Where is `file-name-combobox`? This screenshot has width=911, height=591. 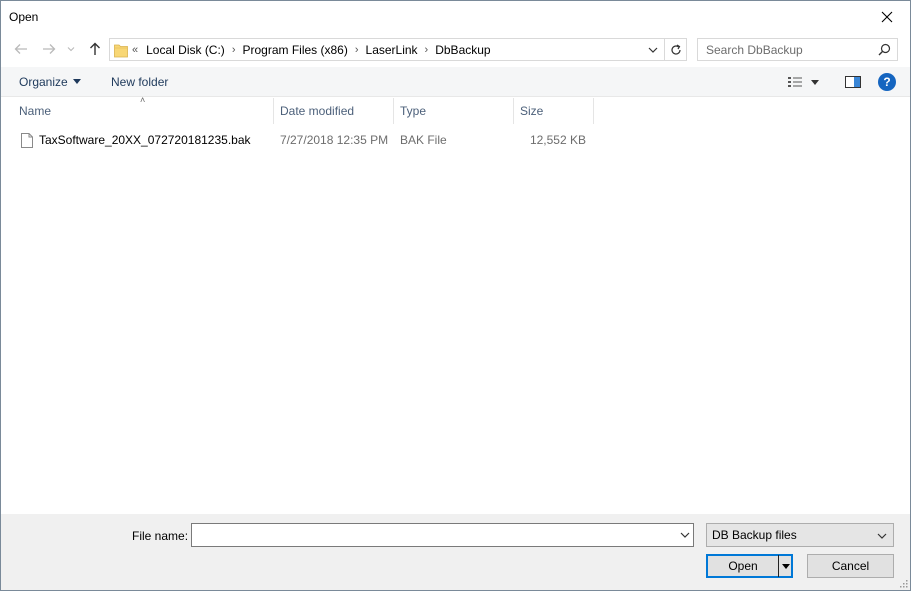 file-name-combobox is located at coordinates (442, 535).